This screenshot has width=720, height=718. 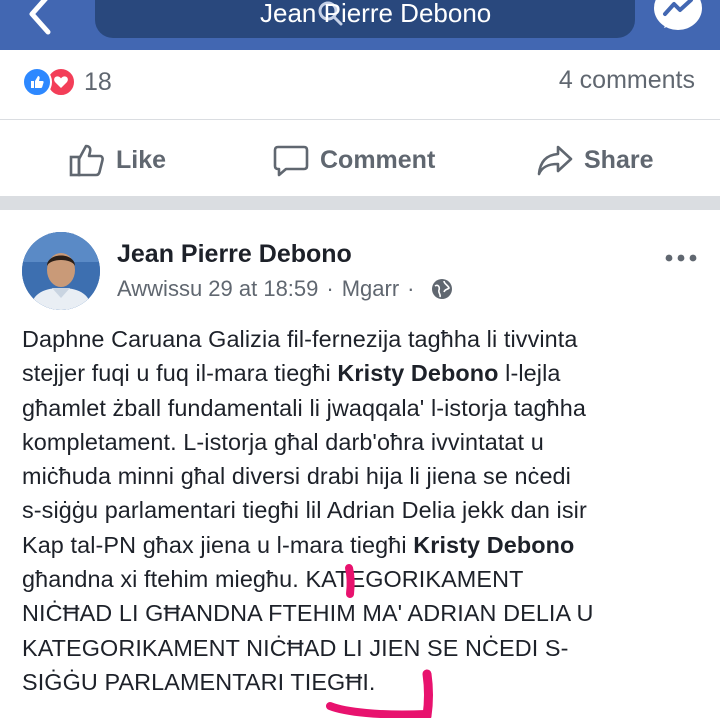 What do you see at coordinates (37, 82) in the screenshot?
I see `like-reaction-icon` at bounding box center [37, 82].